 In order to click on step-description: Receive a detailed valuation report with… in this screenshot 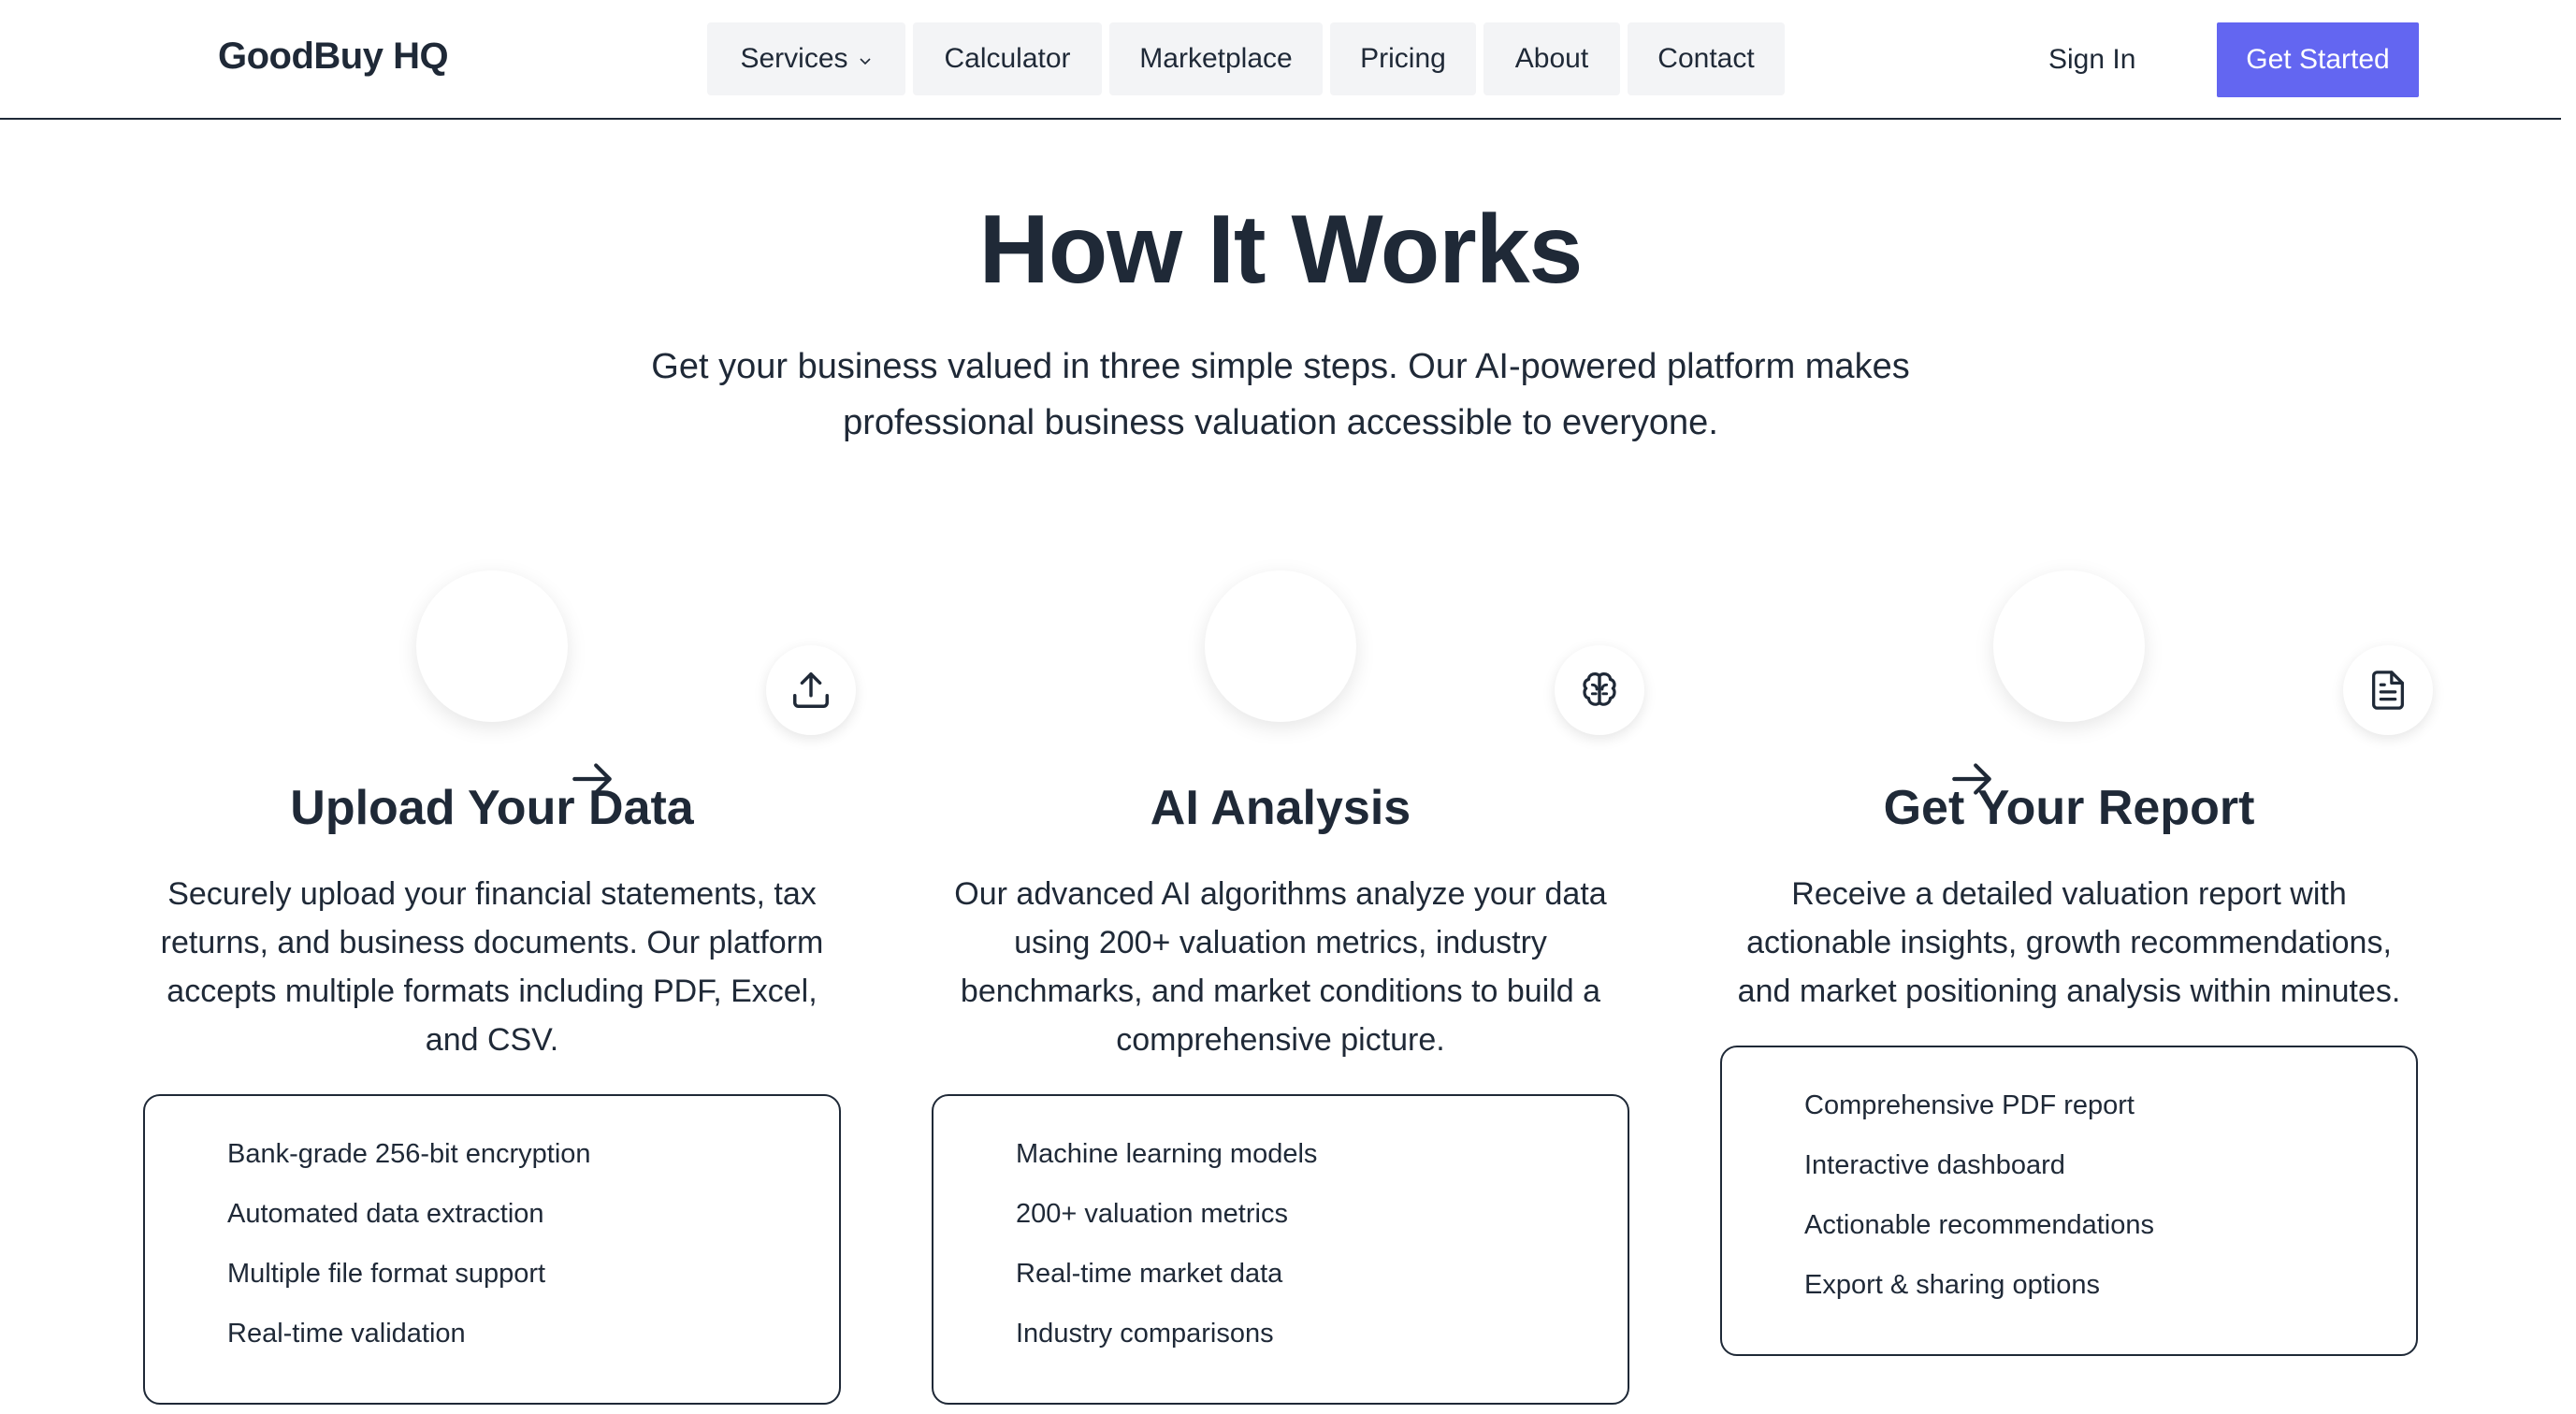, I will do `click(2069, 943)`.